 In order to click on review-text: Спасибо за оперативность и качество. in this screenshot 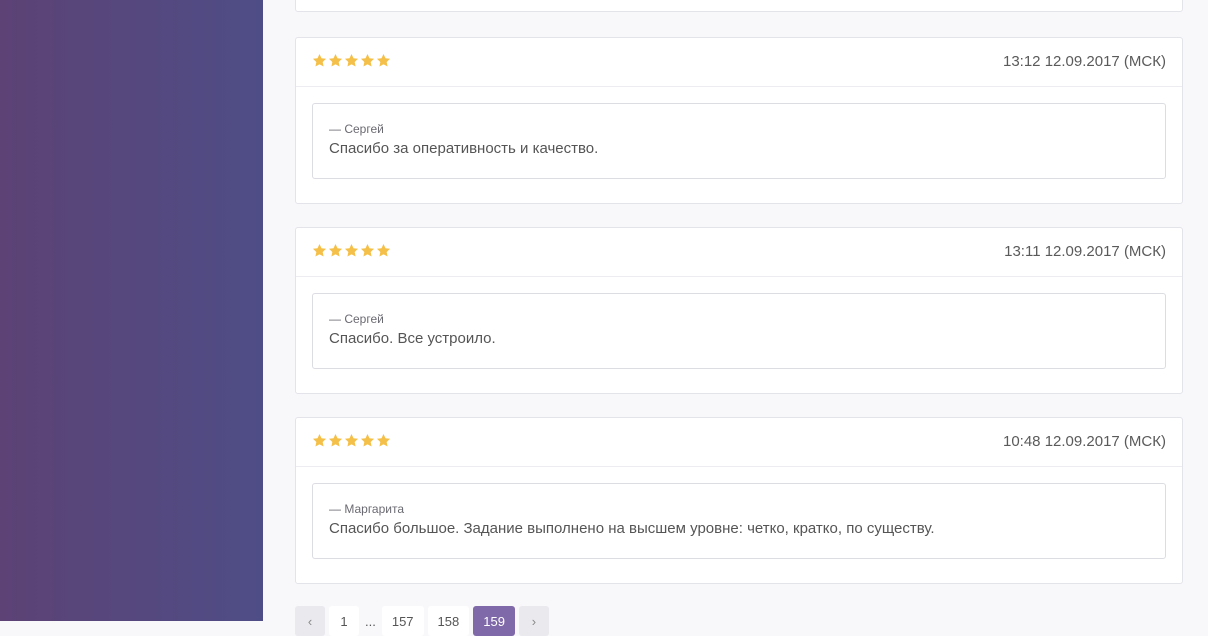, I will do `click(464, 148)`.